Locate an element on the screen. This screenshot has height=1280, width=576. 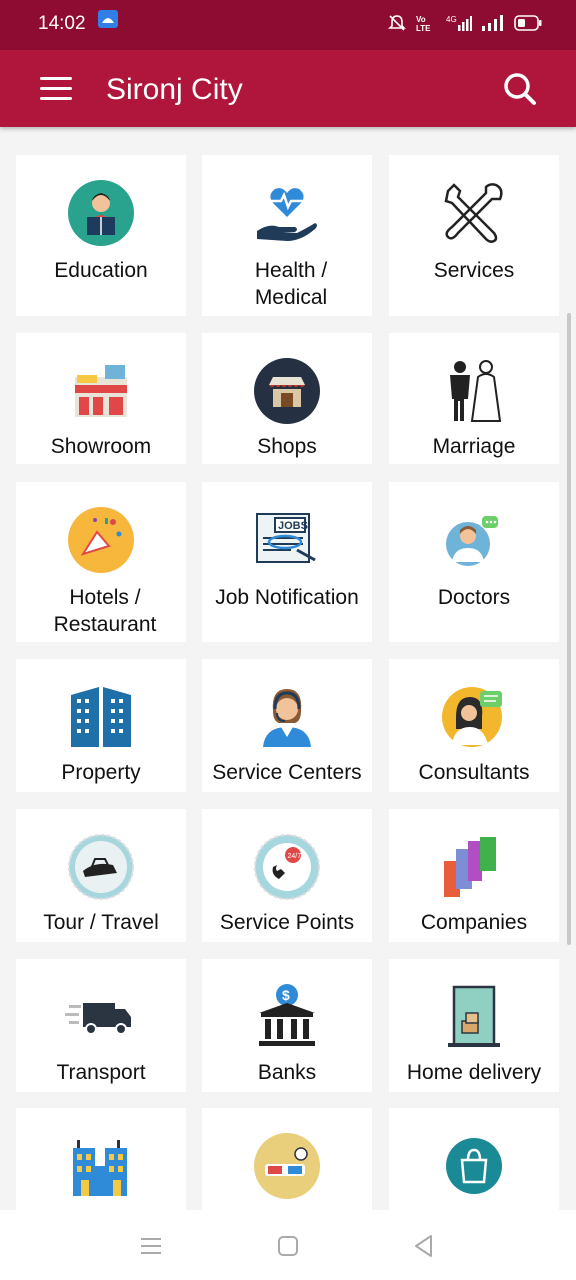
search-button is located at coordinates (520, 90).